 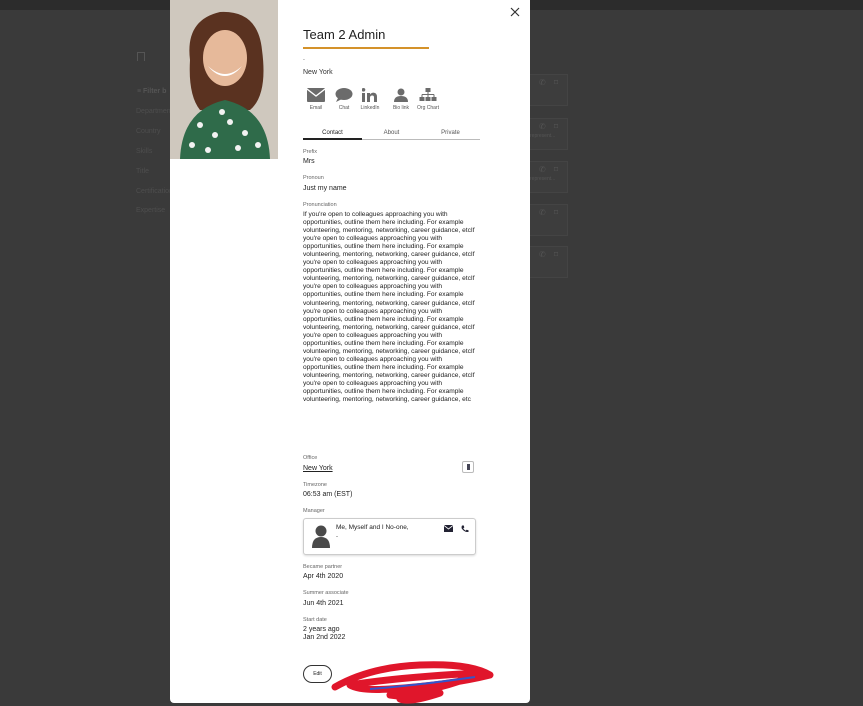 I want to click on start-date-label: Start date, so click(x=315, y=620).